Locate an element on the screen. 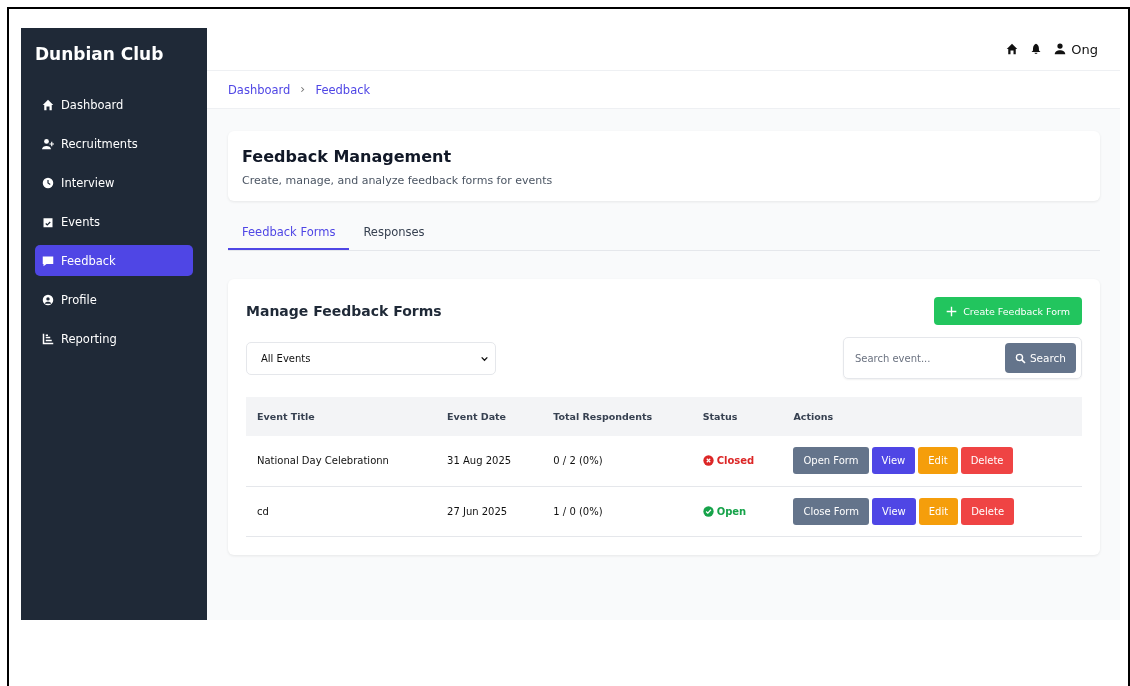 This screenshot has height=686, width=1130. toggle-form-button: Close Form is located at coordinates (831, 511).